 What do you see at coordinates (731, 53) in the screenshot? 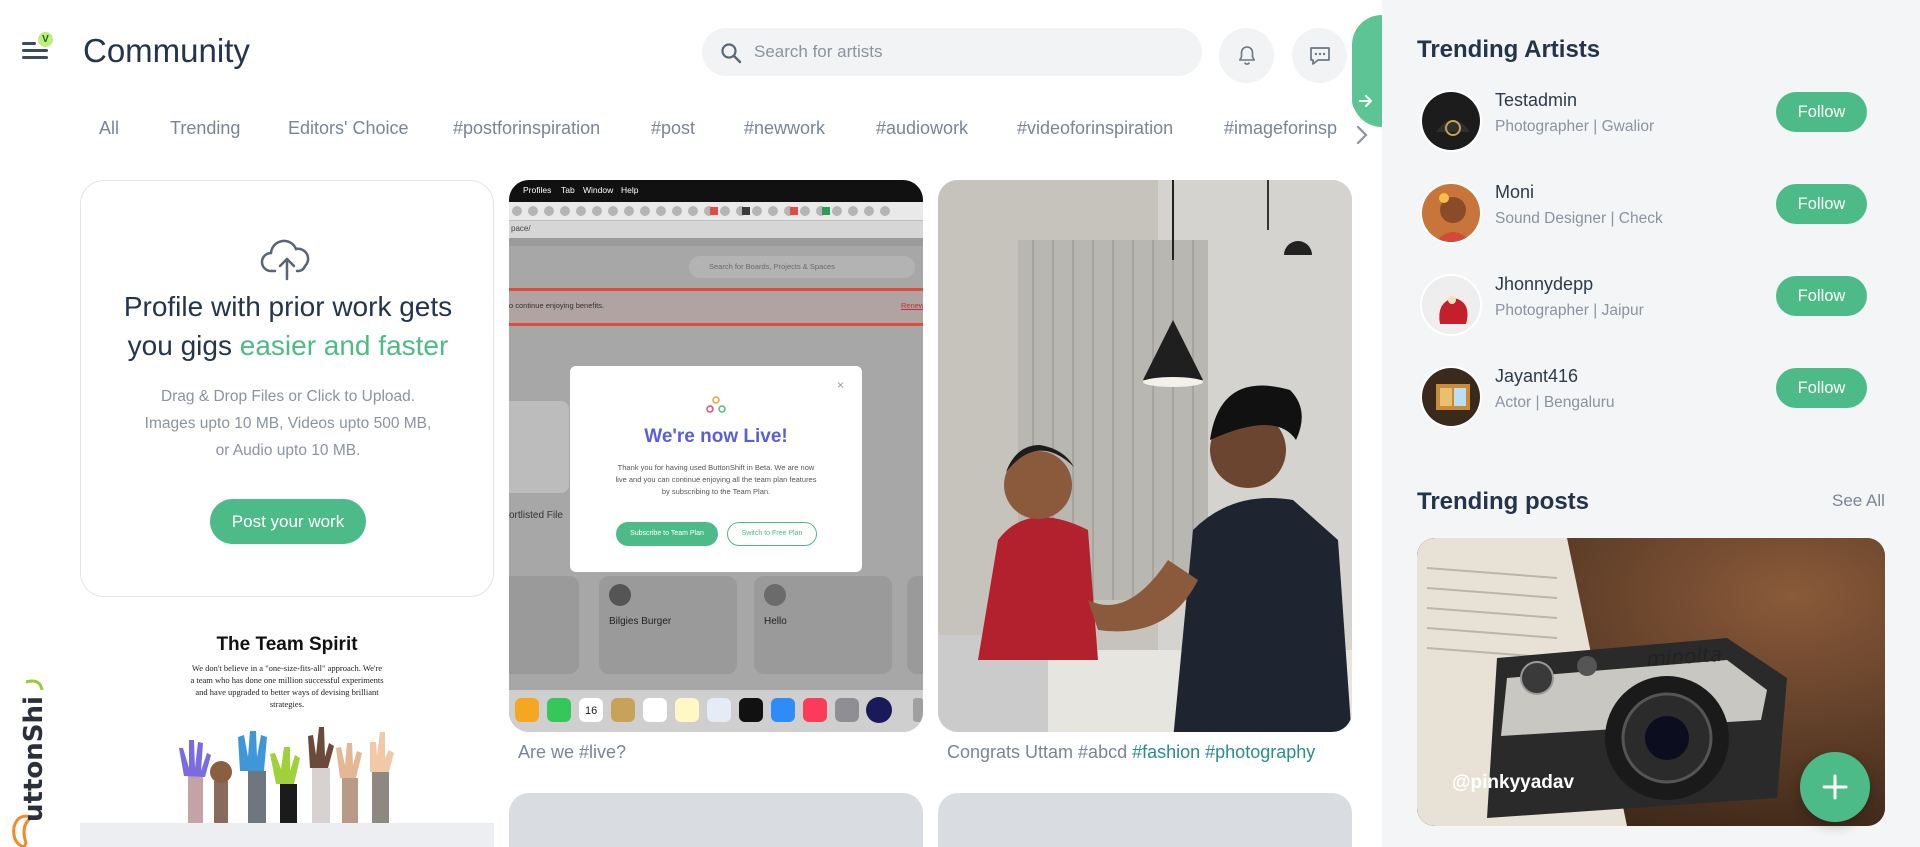
I see `search-icon` at bounding box center [731, 53].